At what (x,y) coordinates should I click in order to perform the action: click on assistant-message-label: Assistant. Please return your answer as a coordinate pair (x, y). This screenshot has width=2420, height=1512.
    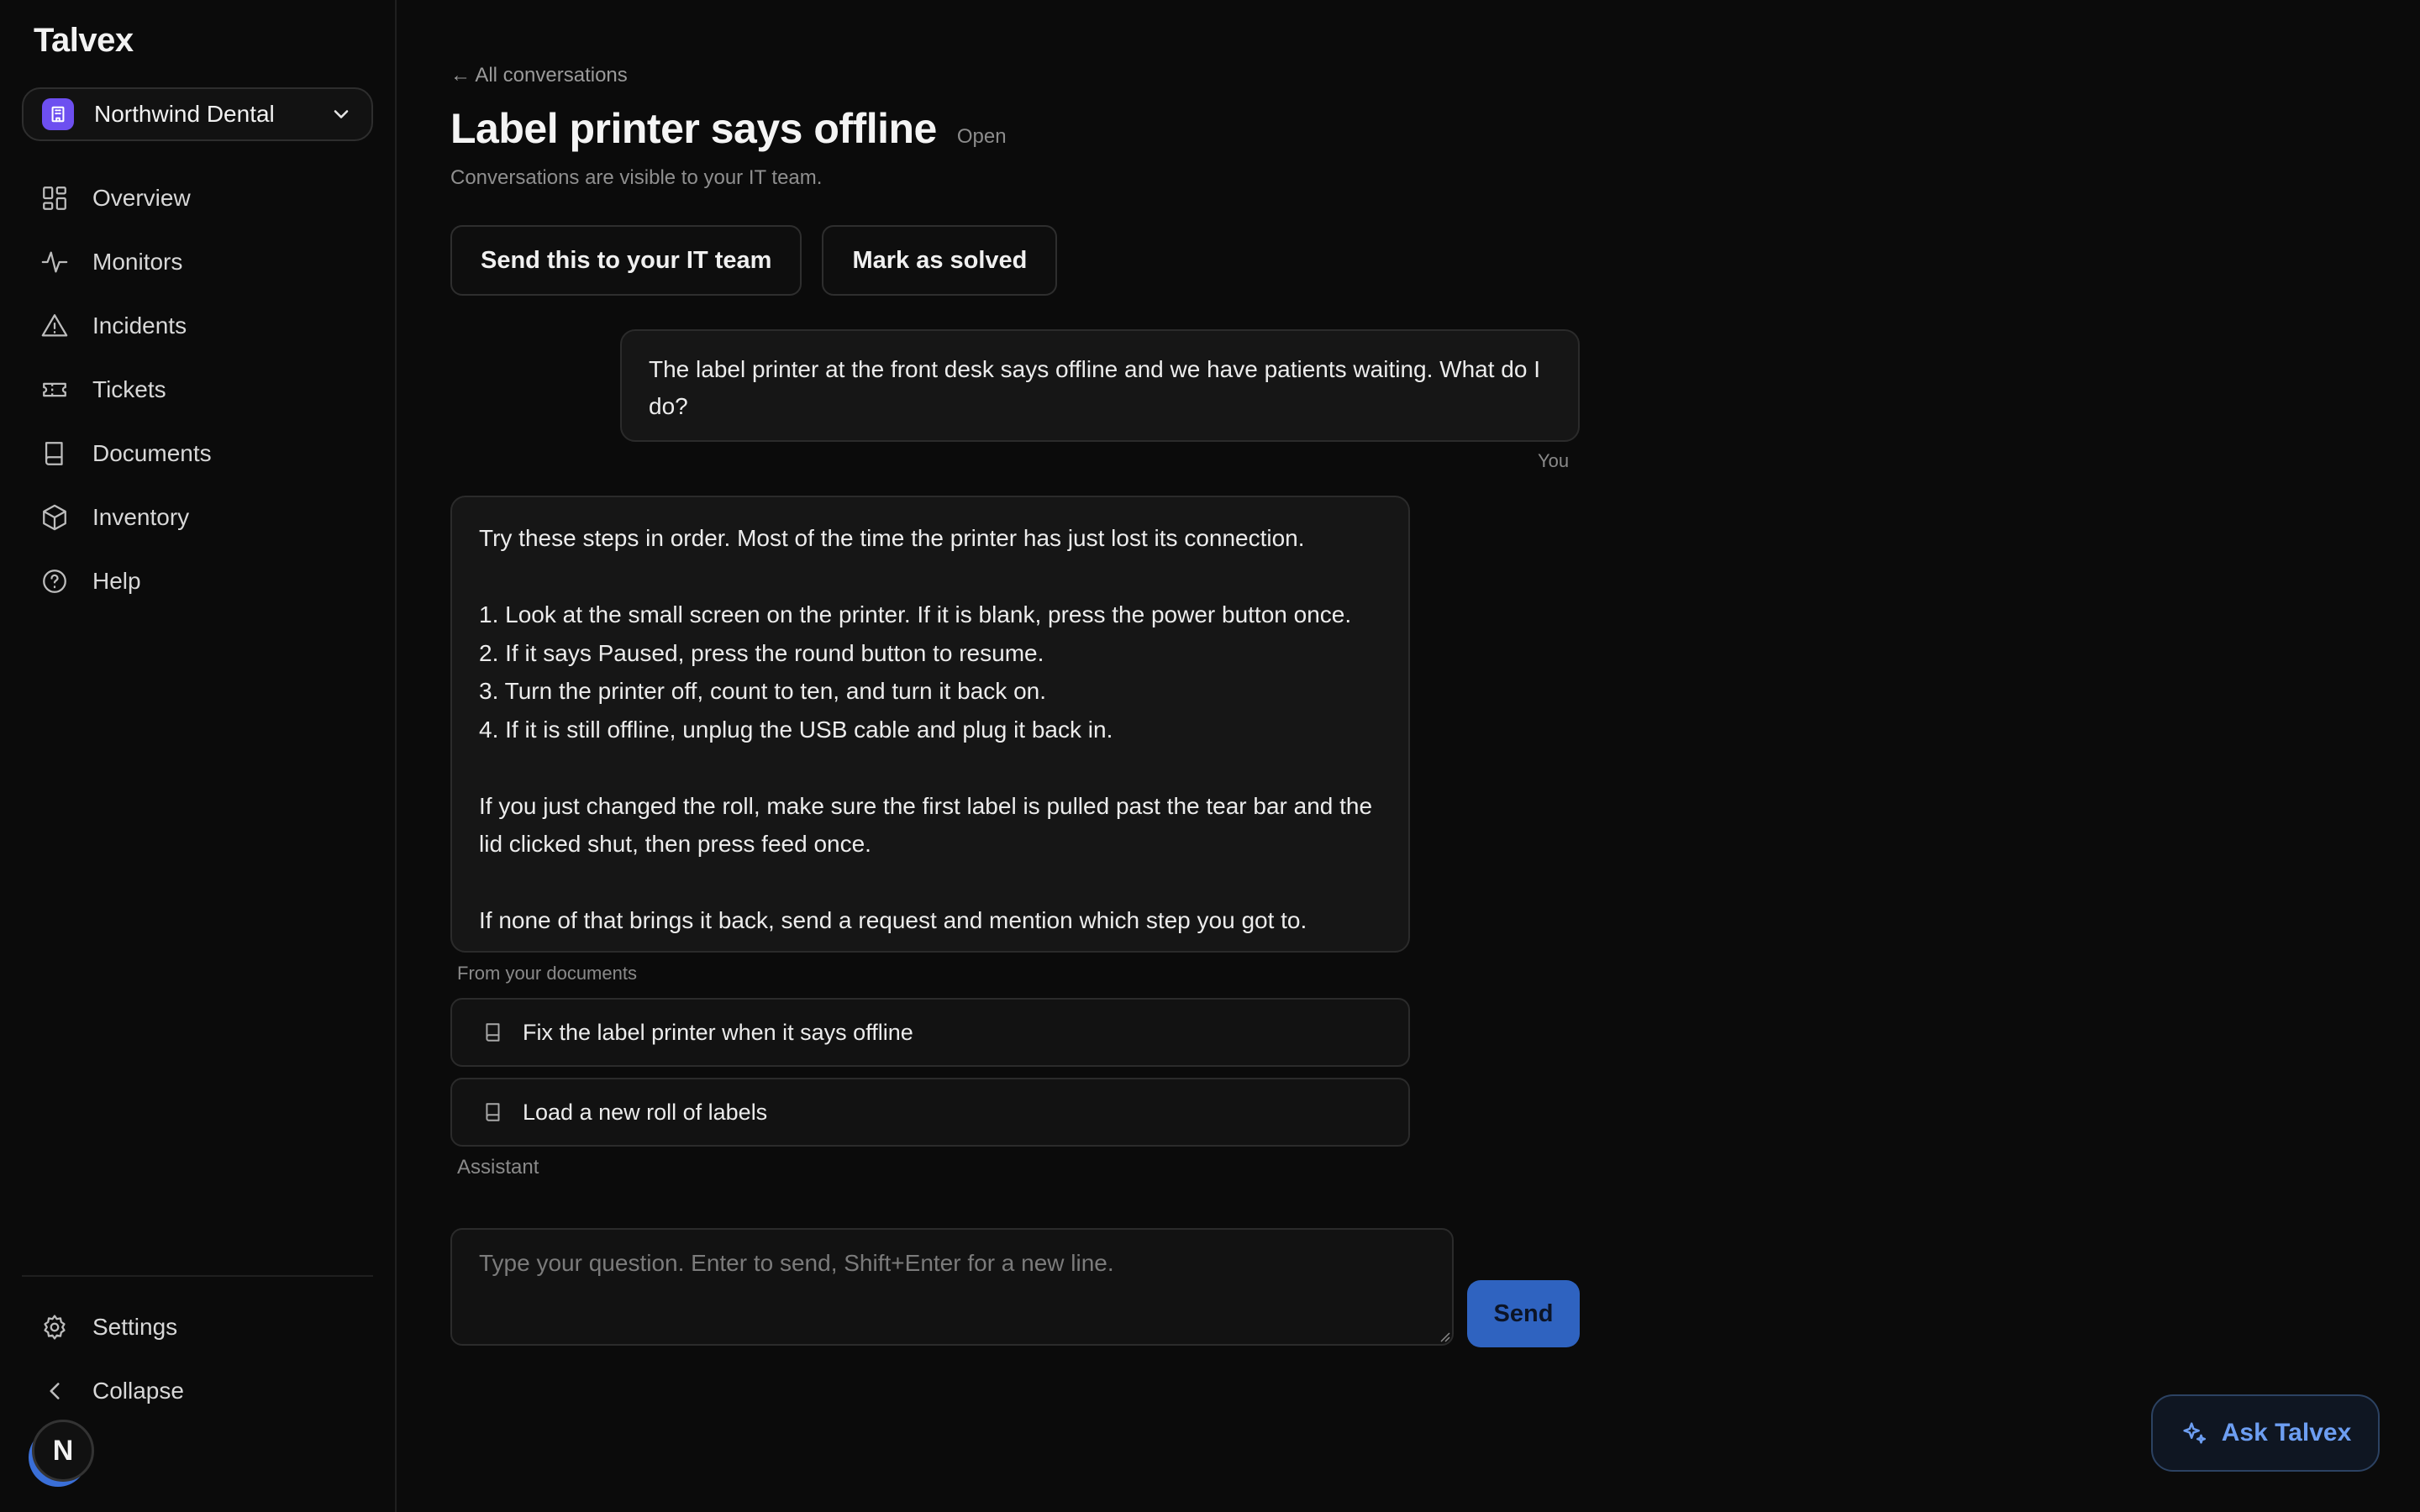
    Looking at the image, I should click on (498, 1167).